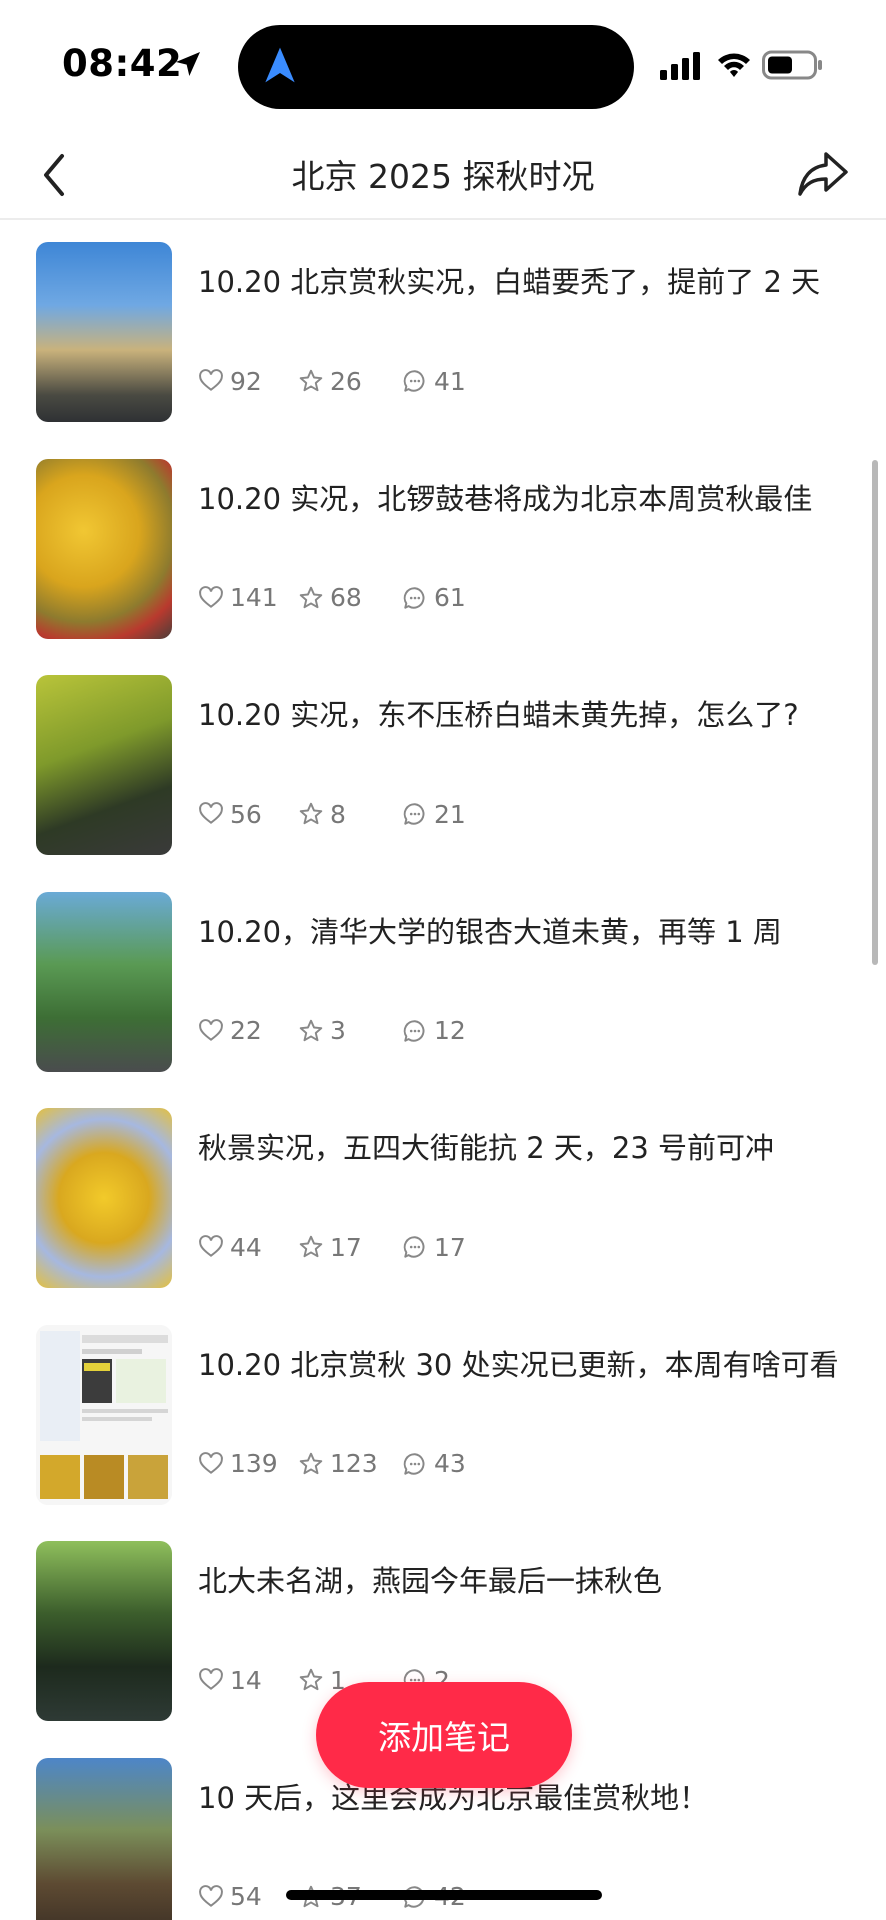 This screenshot has width=886, height=1920. I want to click on like-count: 56, so click(248, 814).